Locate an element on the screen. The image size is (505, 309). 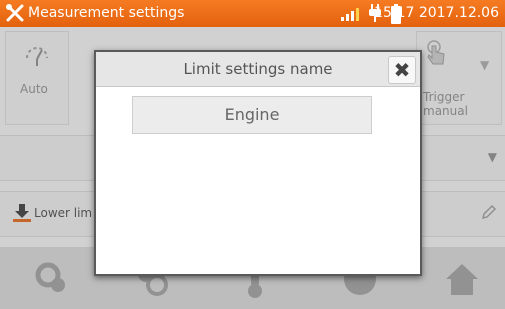
close-icon: ✖ is located at coordinates (402, 70).